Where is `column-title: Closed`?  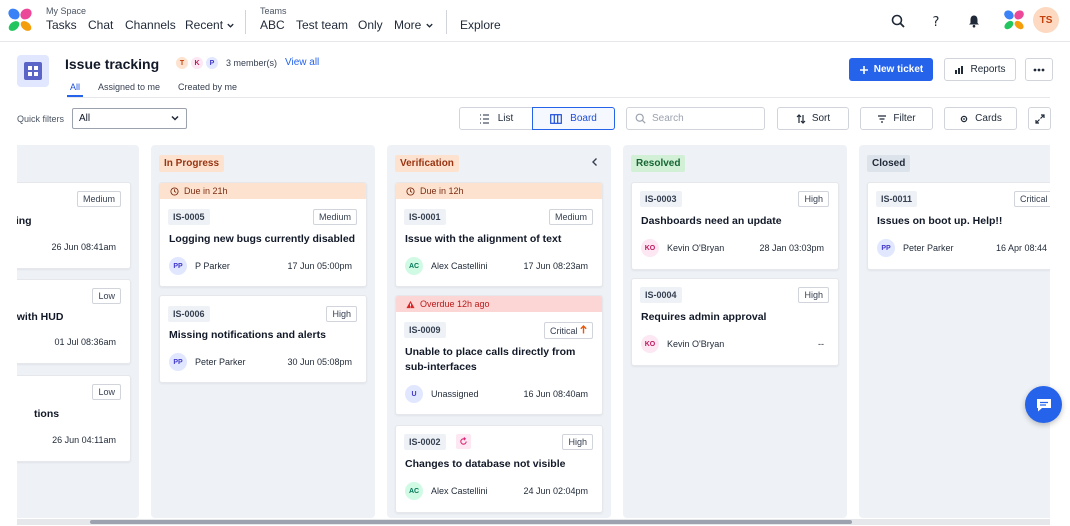 column-title: Closed is located at coordinates (889, 163).